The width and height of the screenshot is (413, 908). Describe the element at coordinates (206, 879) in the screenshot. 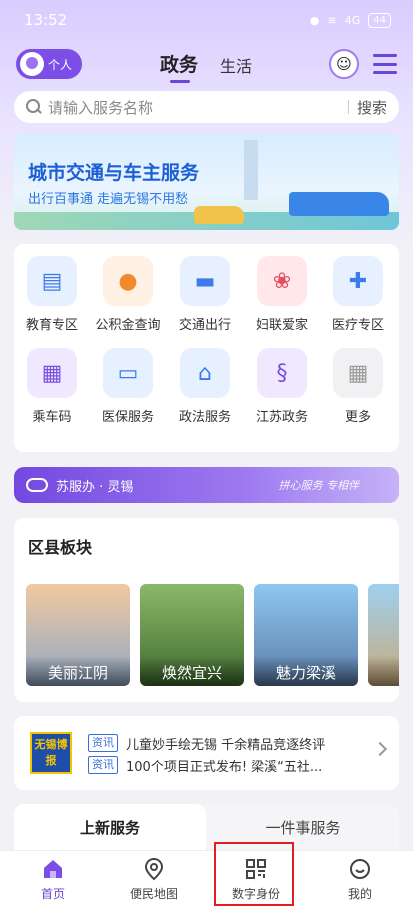

I see `bottom-navigation: 首页 便民地图 数字身份 我的` at that location.